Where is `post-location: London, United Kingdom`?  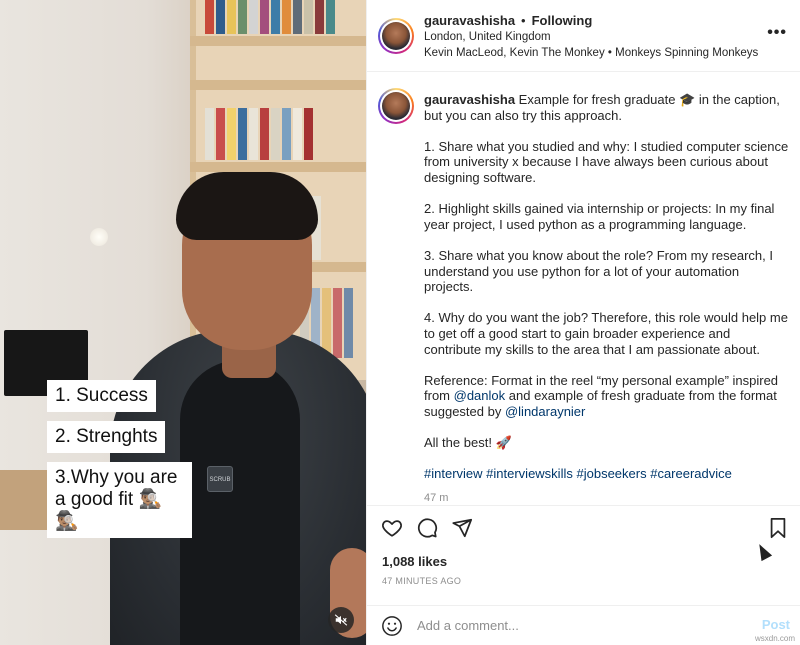
post-location: London, United Kingdom is located at coordinates (591, 37).